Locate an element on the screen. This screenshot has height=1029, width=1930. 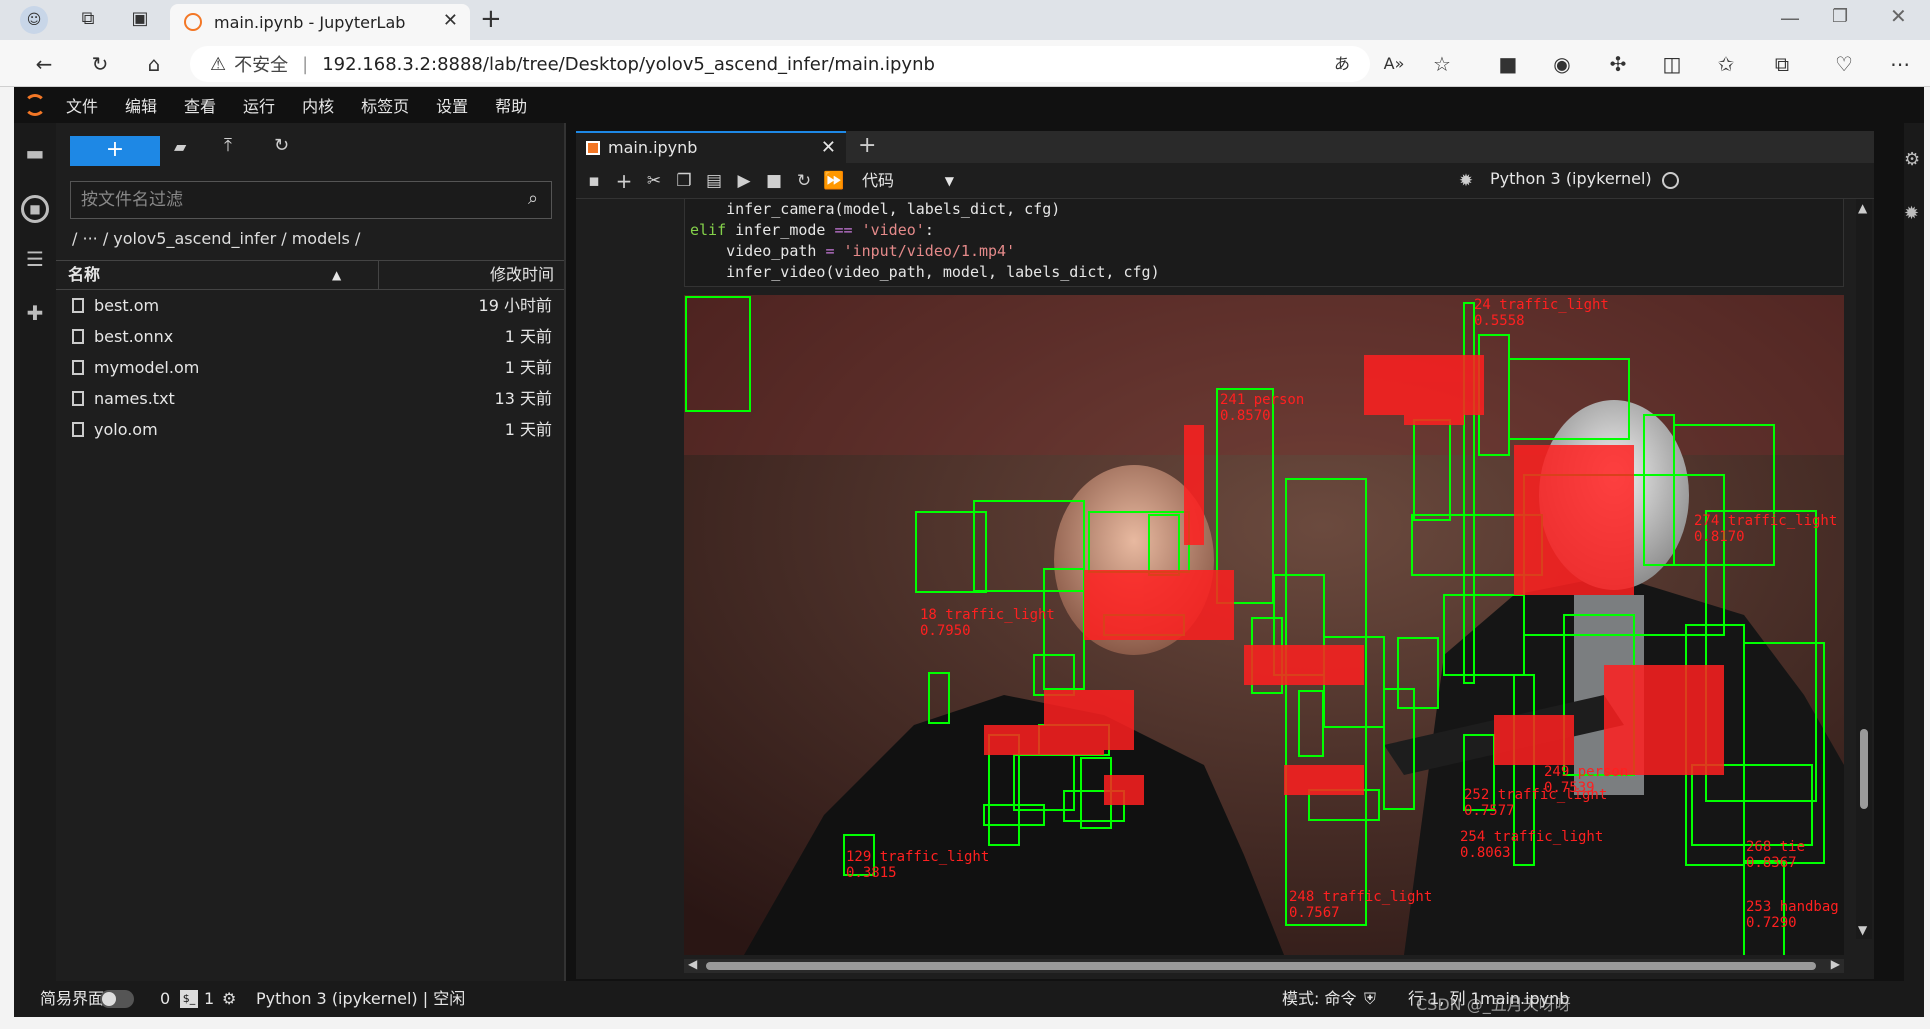
workspaces-icon: ⧉ is located at coordinates (88, 20).